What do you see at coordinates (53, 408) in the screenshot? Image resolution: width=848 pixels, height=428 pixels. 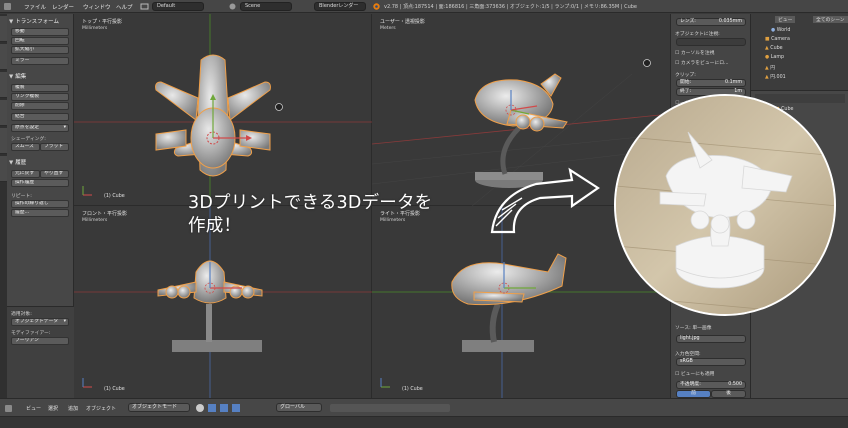 I see `menu-select: 選択` at bounding box center [53, 408].